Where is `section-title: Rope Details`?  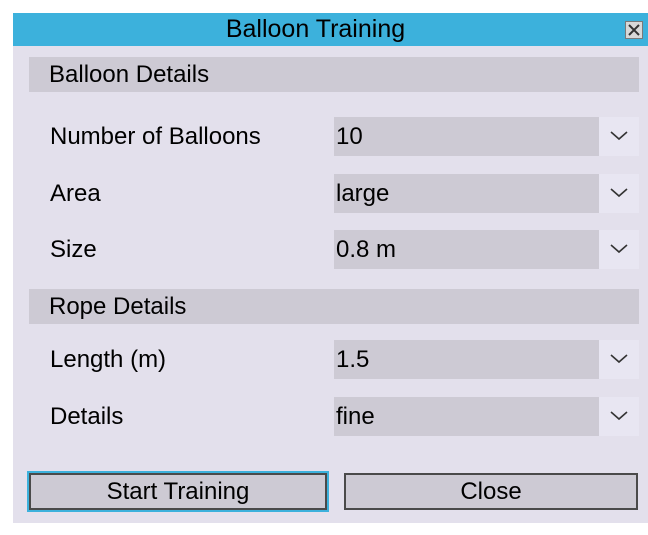 section-title: Rope Details is located at coordinates (118, 306).